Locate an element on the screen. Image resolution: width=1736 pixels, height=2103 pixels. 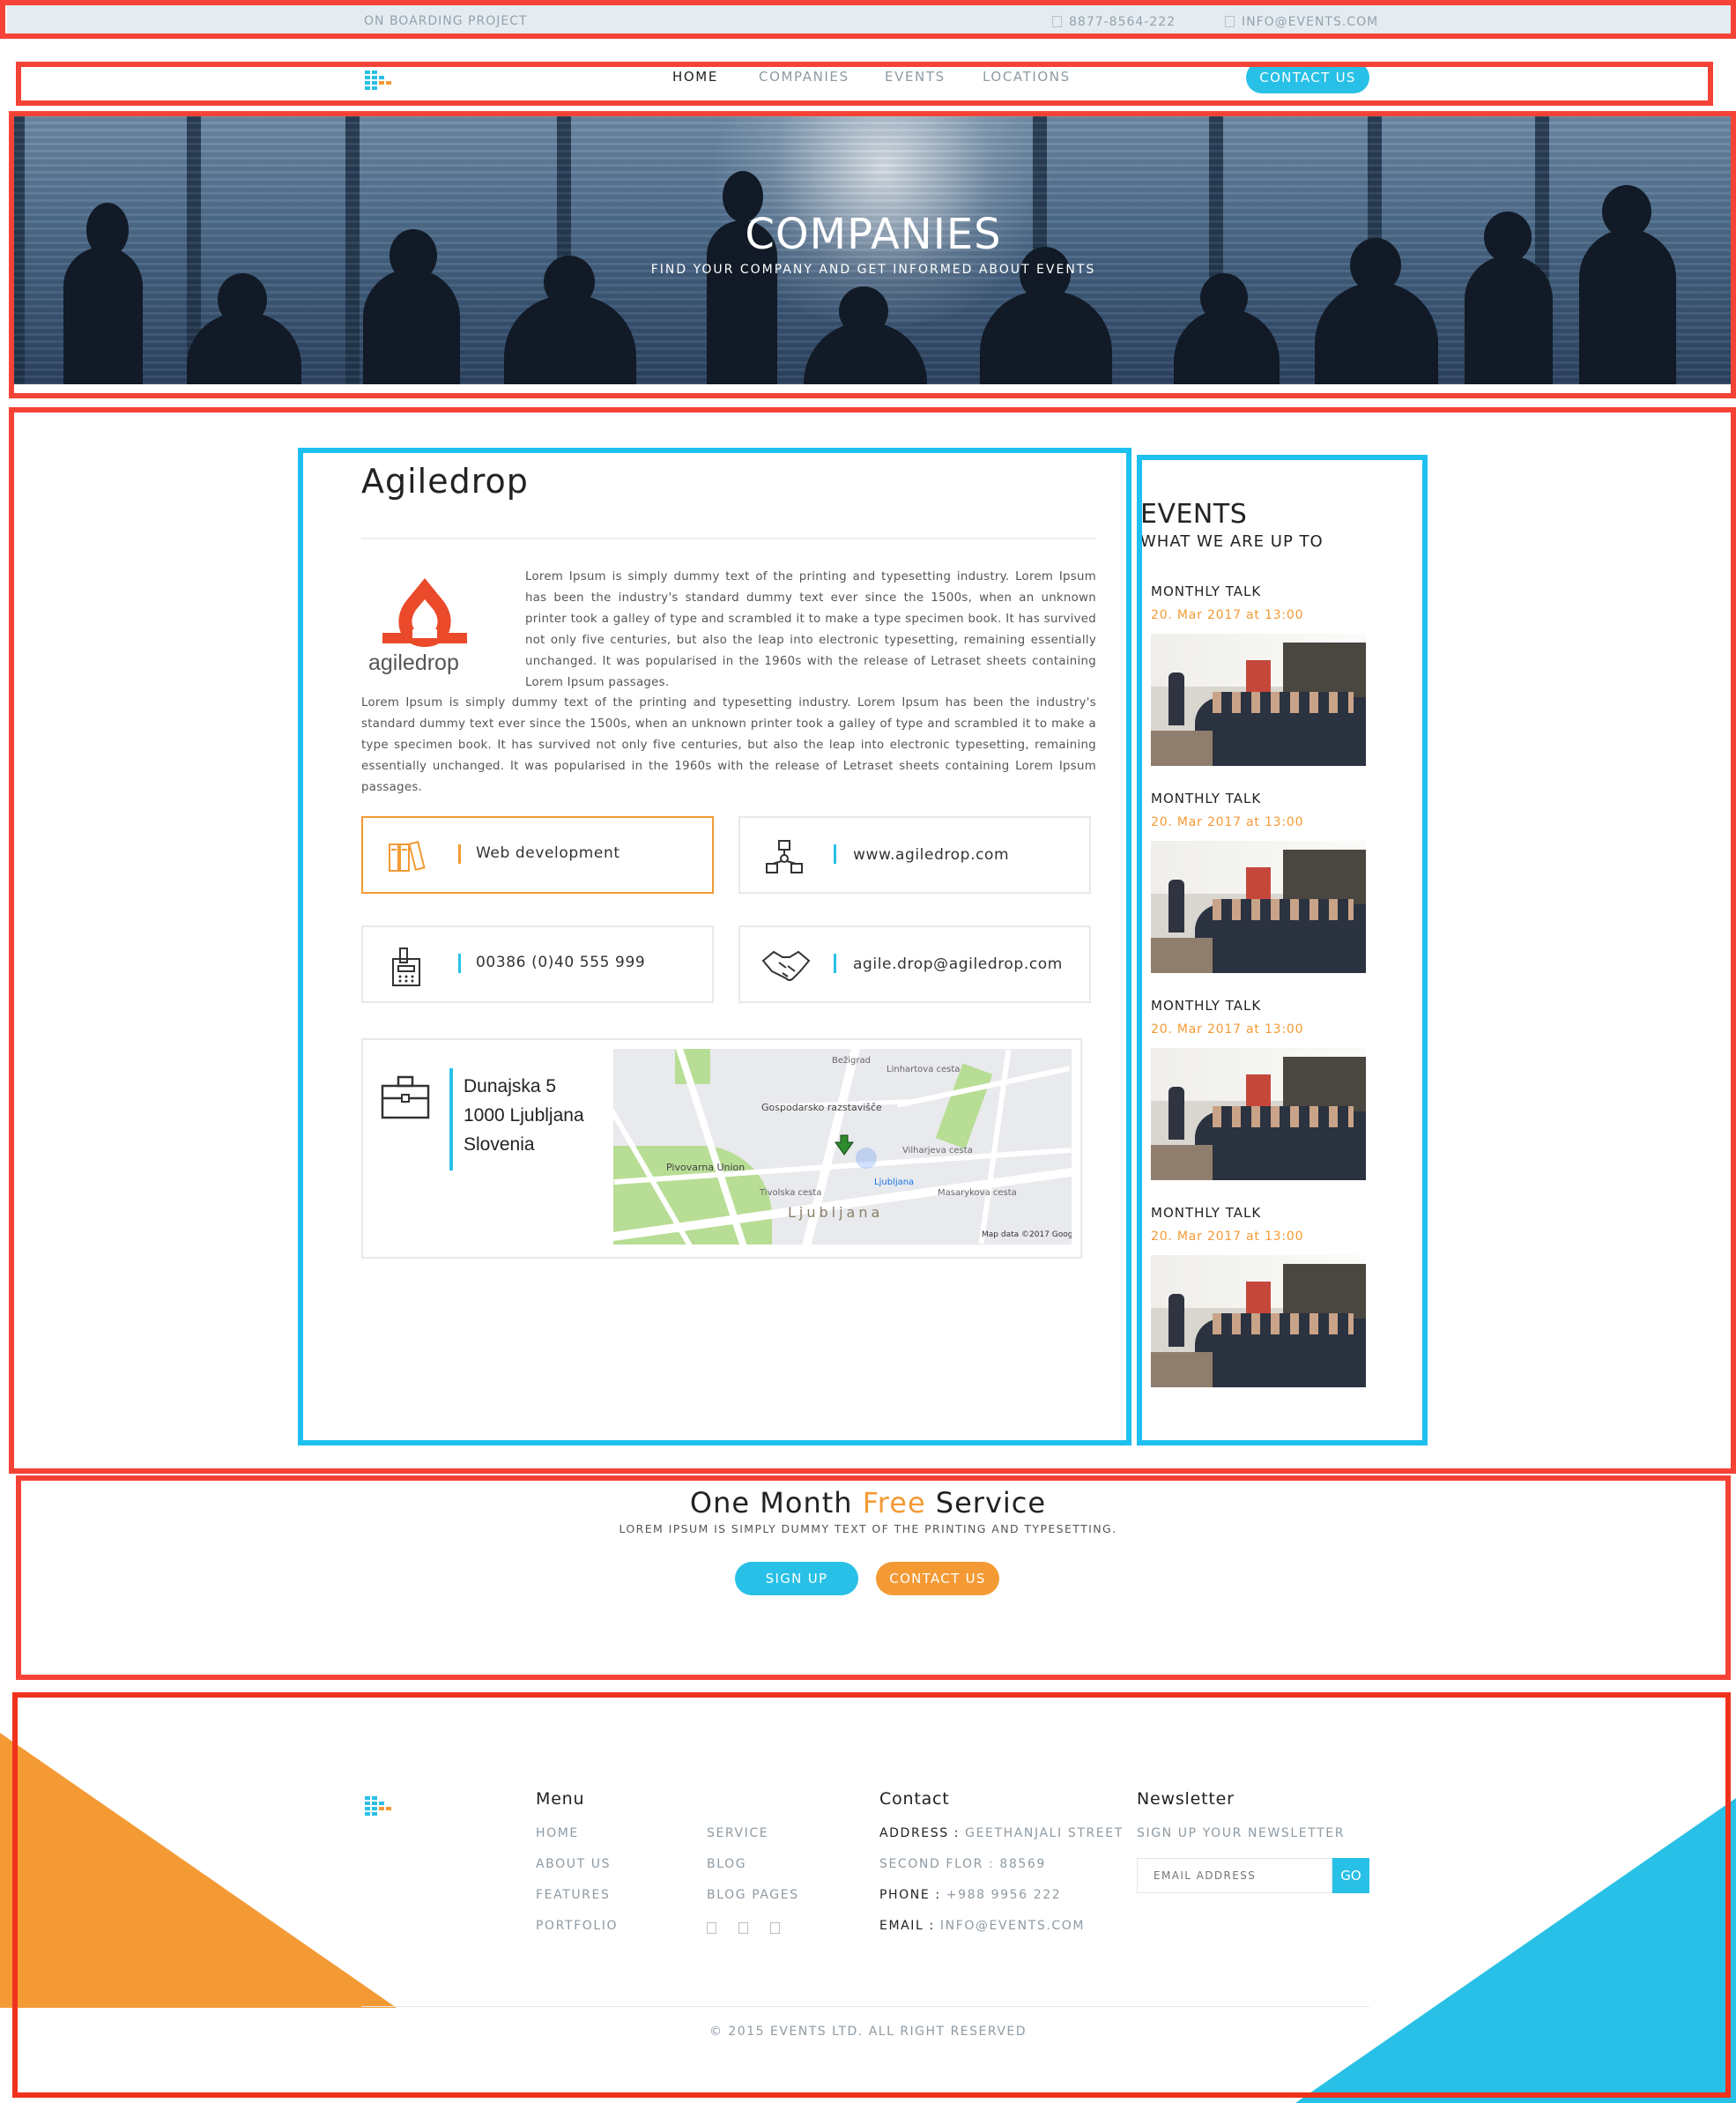
annotation-hero is located at coordinates (872, 254).